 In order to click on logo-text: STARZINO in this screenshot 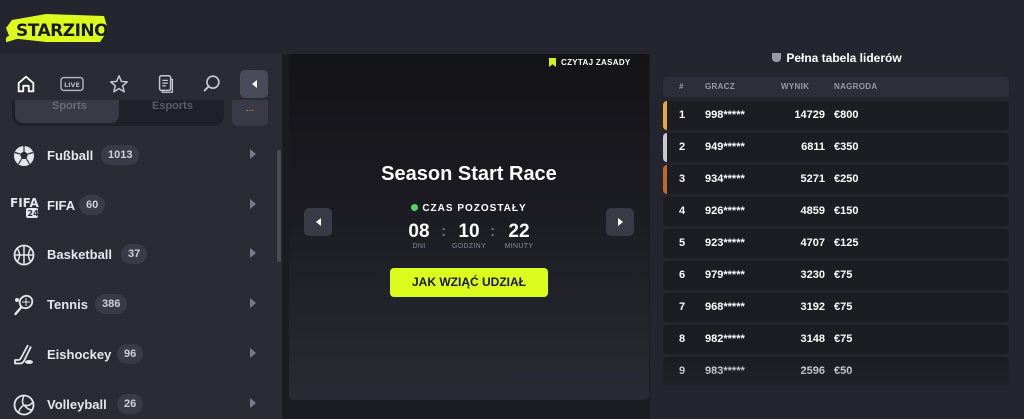, I will do `click(62, 31)`.